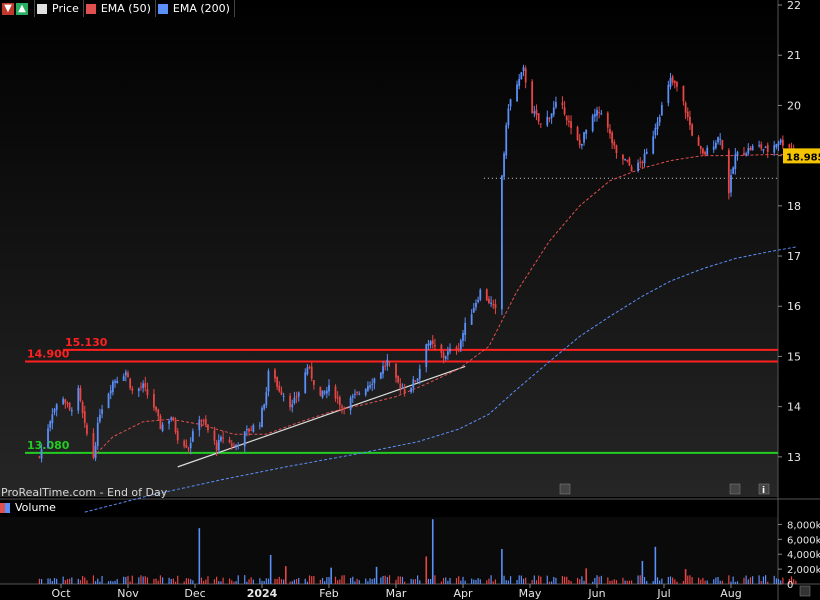 This screenshot has height=600, width=820. I want to click on level-label: 14.900, so click(48, 353).